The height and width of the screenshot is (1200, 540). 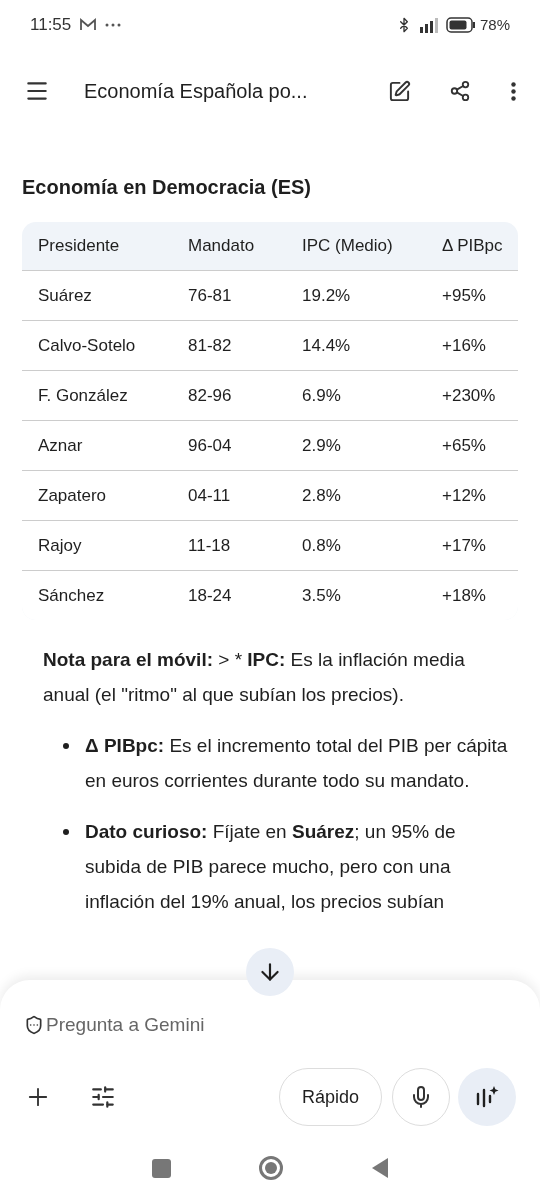 I want to click on column-header: IPC (Medio), so click(x=348, y=246).